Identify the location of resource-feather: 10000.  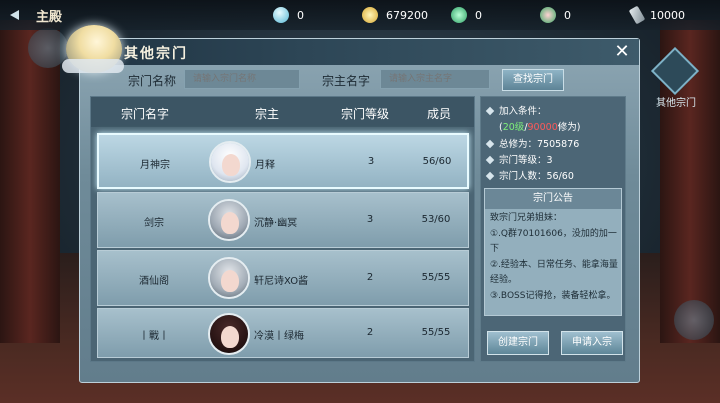
(656, 15).